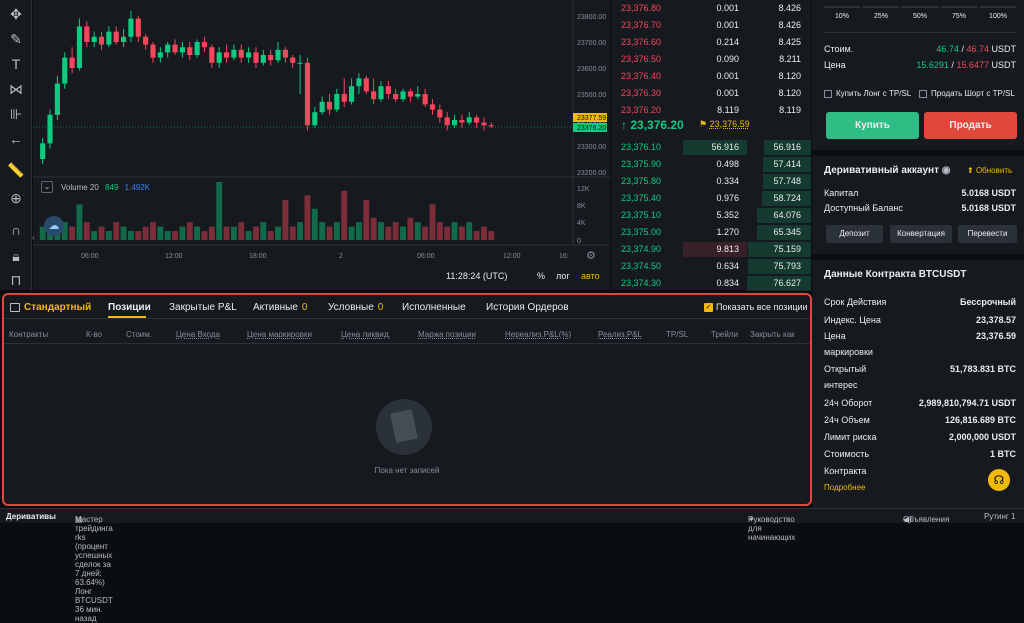 This screenshot has height=623, width=1024. What do you see at coordinates (711, 181) in the screenshot?
I see `bid-row: 23,375.80 0.334 57.748` at bounding box center [711, 181].